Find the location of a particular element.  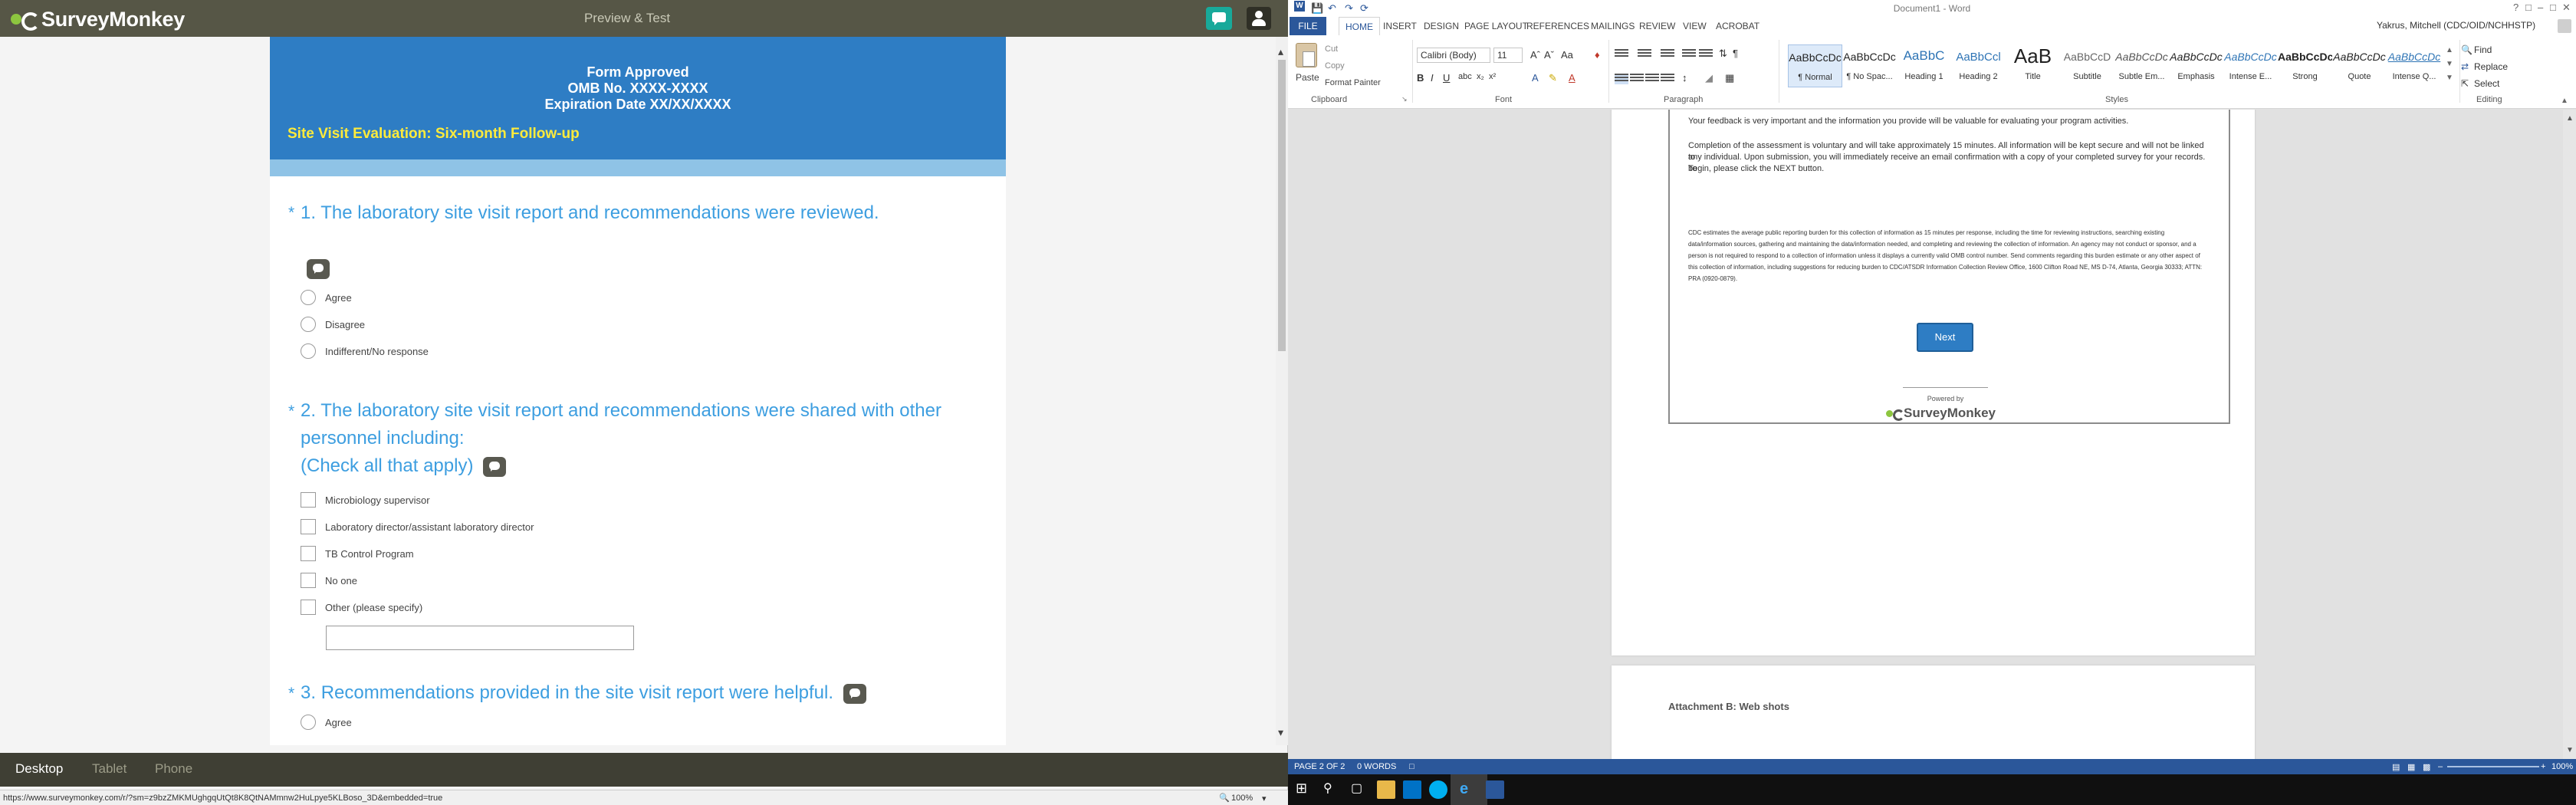

style-heading-2: AaBbCcl Heading 2 is located at coordinates (1979, 66).